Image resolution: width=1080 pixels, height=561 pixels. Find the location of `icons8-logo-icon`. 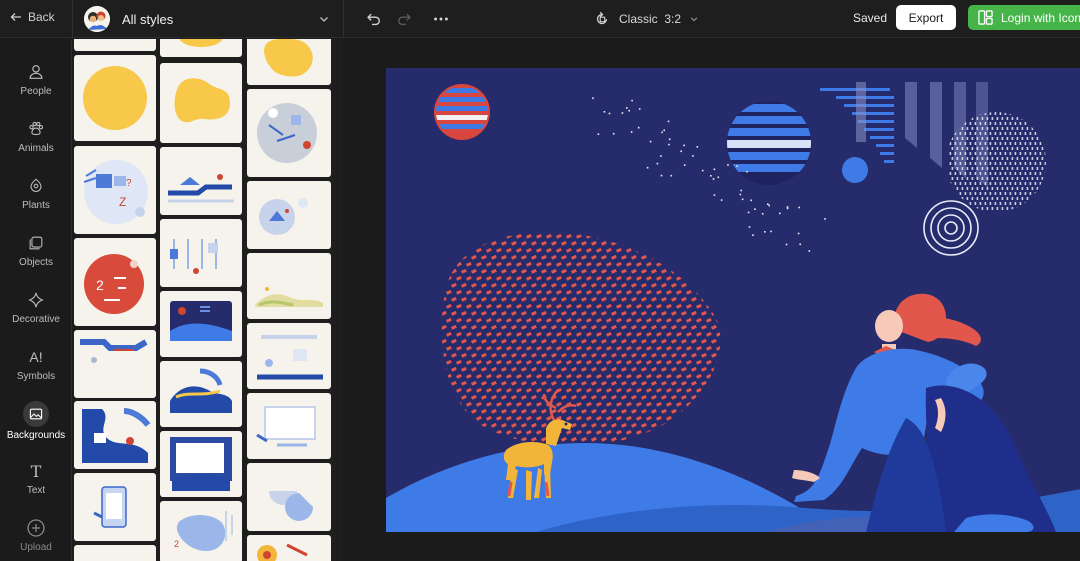

icons8-logo-icon is located at coordinates (985, 17).